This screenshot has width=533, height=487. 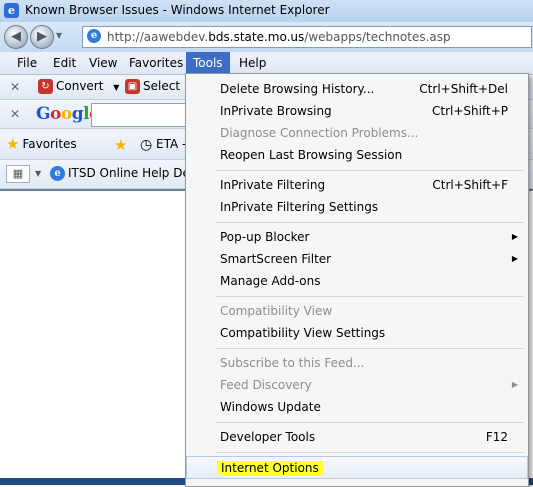 I want to click on menu-item-compatibility-view-settings: Compatibility View Settings, so click(x=357, y=333).